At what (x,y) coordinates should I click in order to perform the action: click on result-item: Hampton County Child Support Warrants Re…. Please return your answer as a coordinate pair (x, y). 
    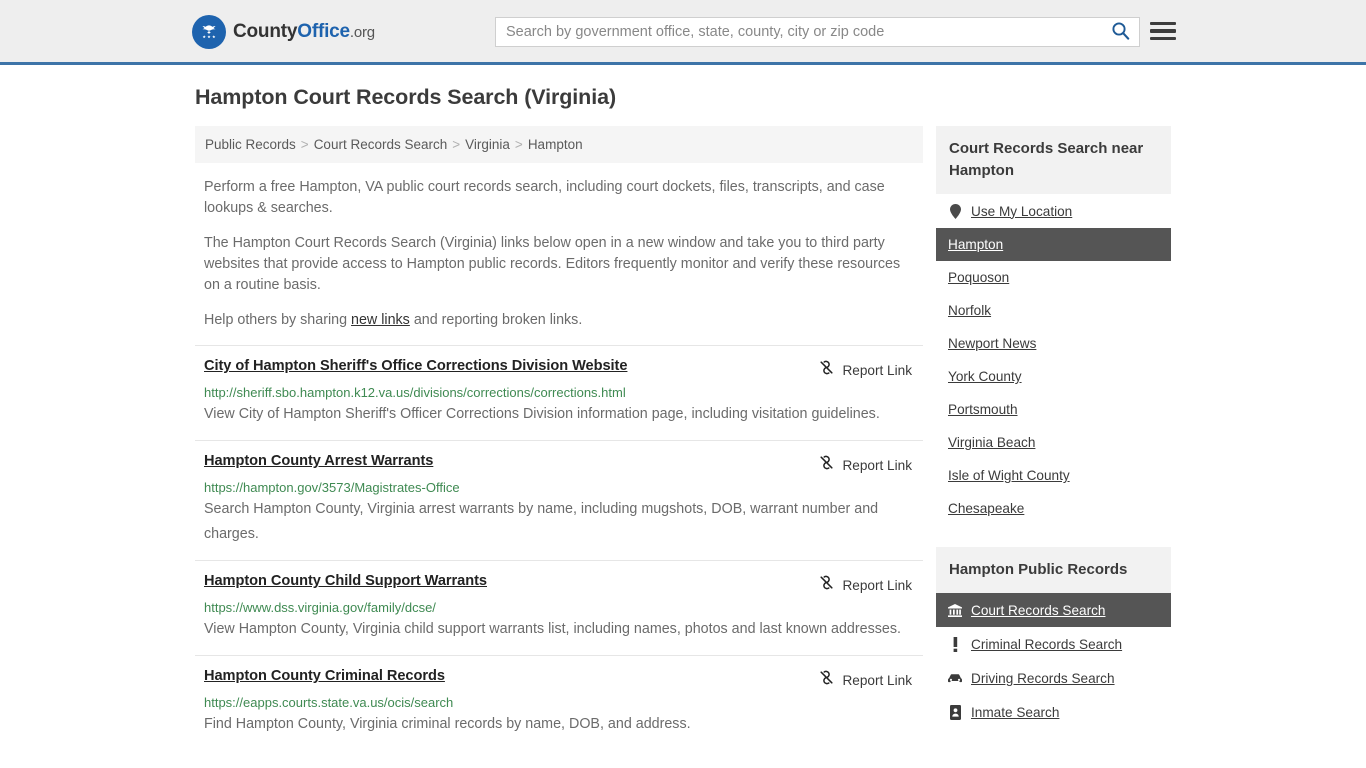
    Looking at the image, I should click on (559, 607).